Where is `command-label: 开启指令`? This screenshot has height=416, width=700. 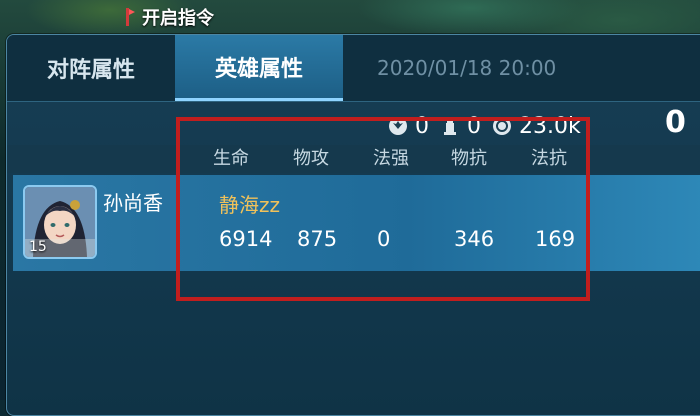 command-label: 开启指令 is located at coordinates (178, 18).